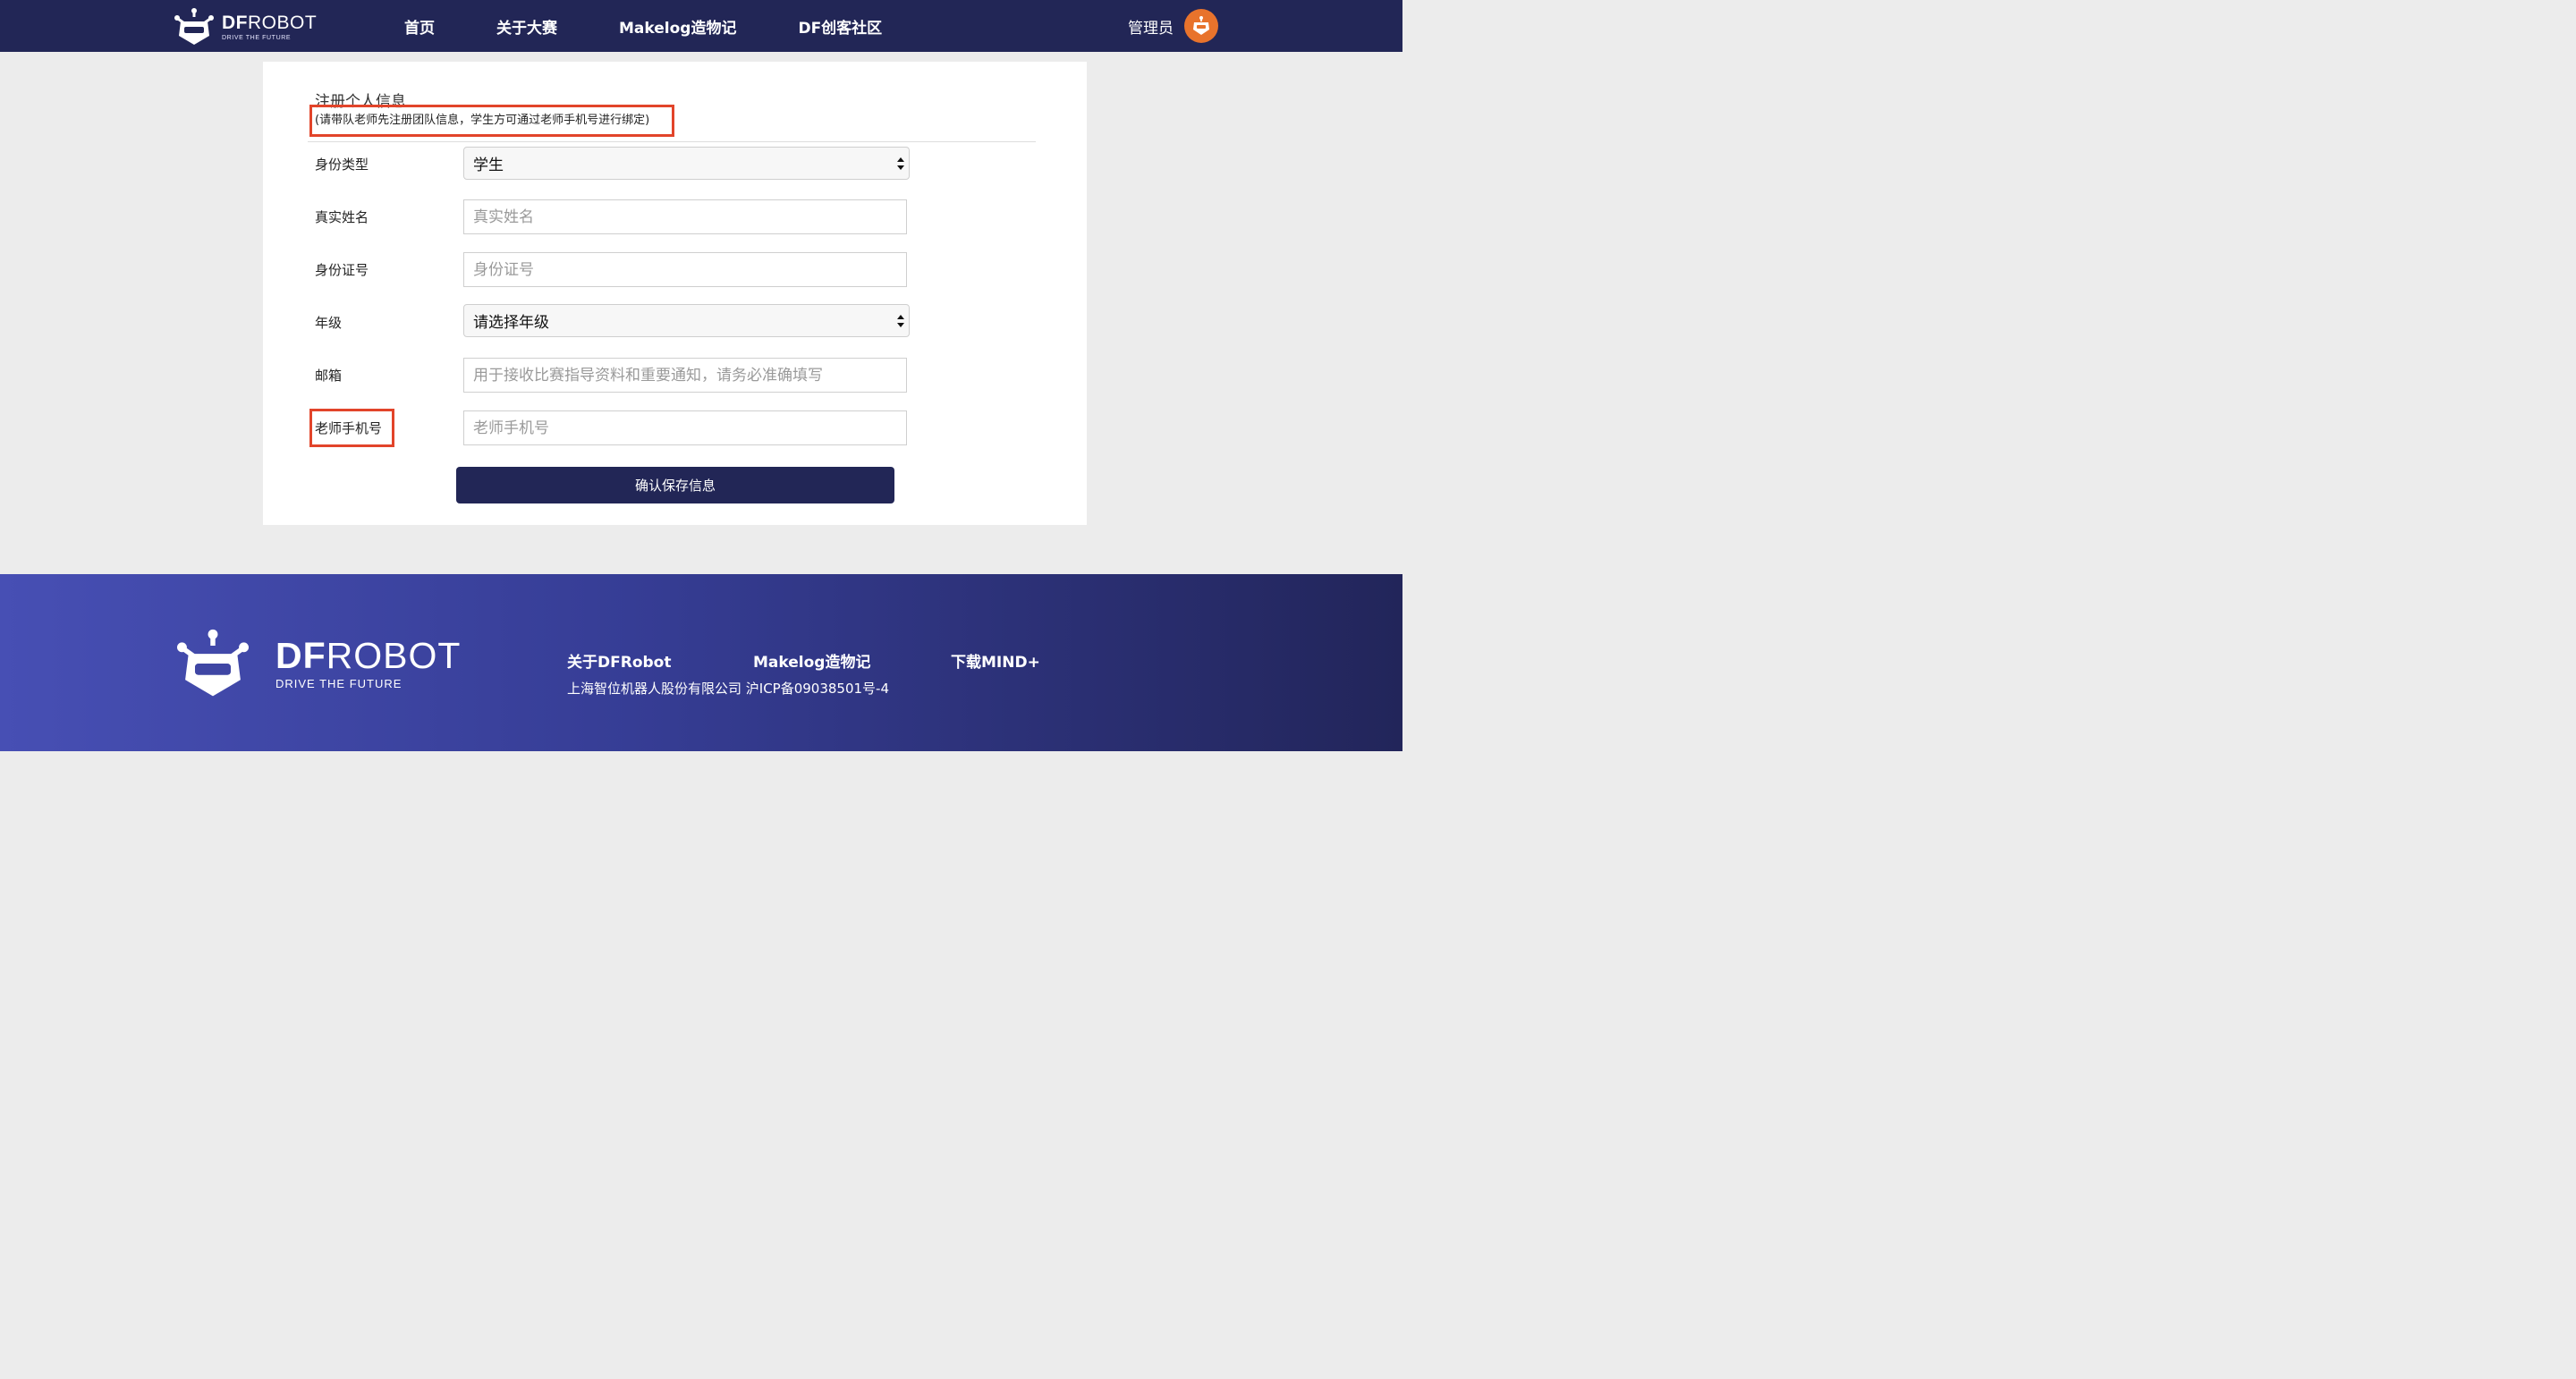 The height and width of the screenshot is (1379, 2576). Describe the element at coordinates (728, 689) in the screenshot. I see `footer-copyright: 上海智位机器人股份有限公司 沪ICP备09038501号-4` at that location.